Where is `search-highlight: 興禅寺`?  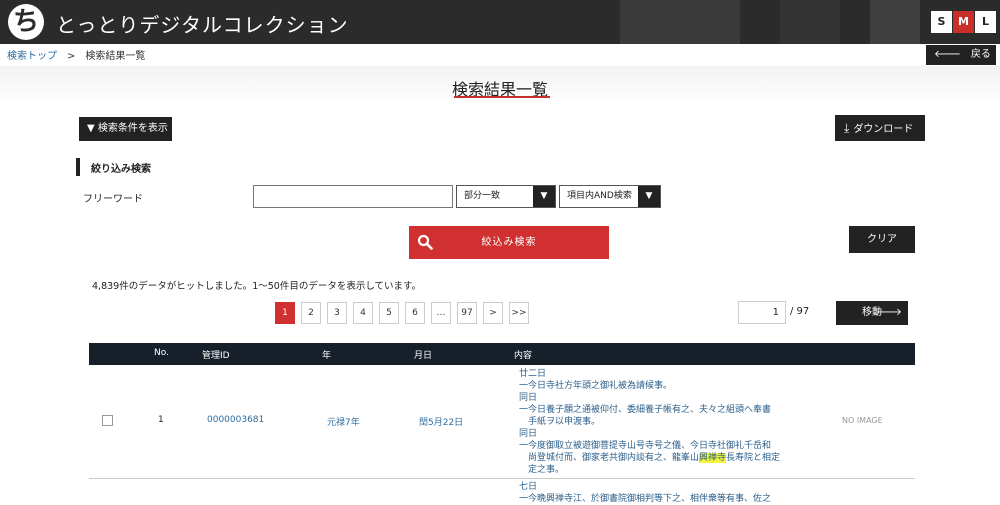 search-highlight: 興禅寺 is located at coordinates (713, 458).